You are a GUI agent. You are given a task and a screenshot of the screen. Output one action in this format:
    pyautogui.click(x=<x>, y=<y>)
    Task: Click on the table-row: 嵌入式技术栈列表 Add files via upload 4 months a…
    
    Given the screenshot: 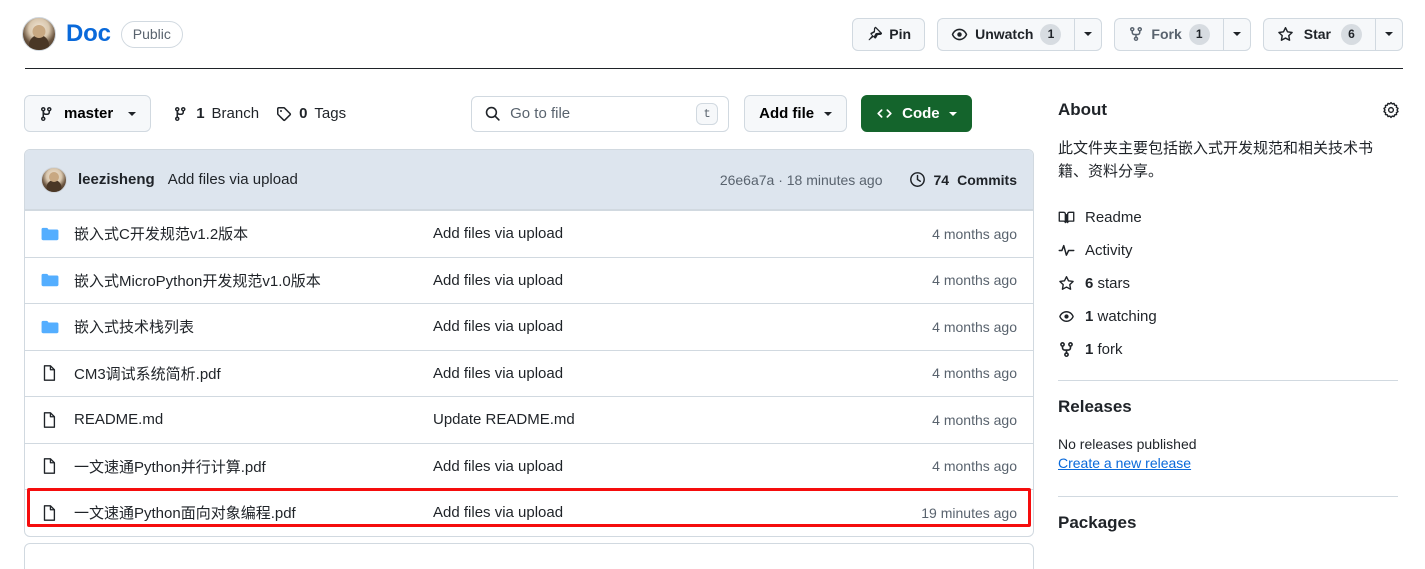 What is the action you would take?
    pyautogui.click(x=529, y=326)
    